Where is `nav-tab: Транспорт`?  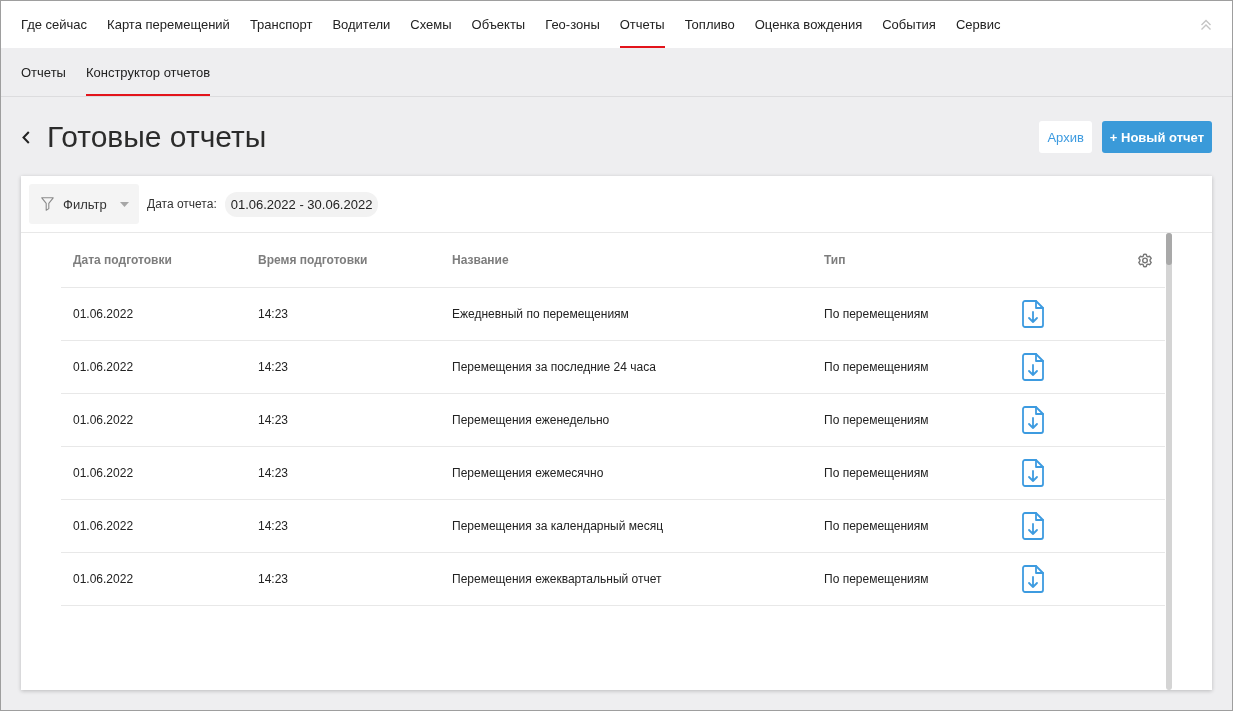
nav-tab: Транспорт is located at coordinates (281, 24).